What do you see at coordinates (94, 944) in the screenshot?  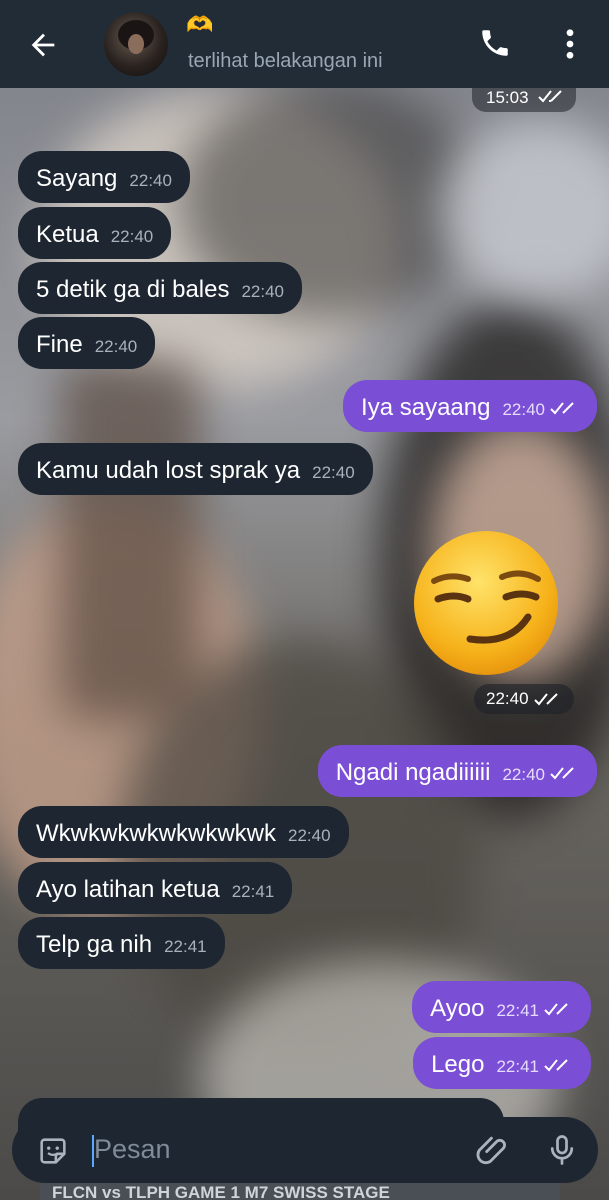 I see `message-text: Telp ga nih` at bounding box center [94, 944].